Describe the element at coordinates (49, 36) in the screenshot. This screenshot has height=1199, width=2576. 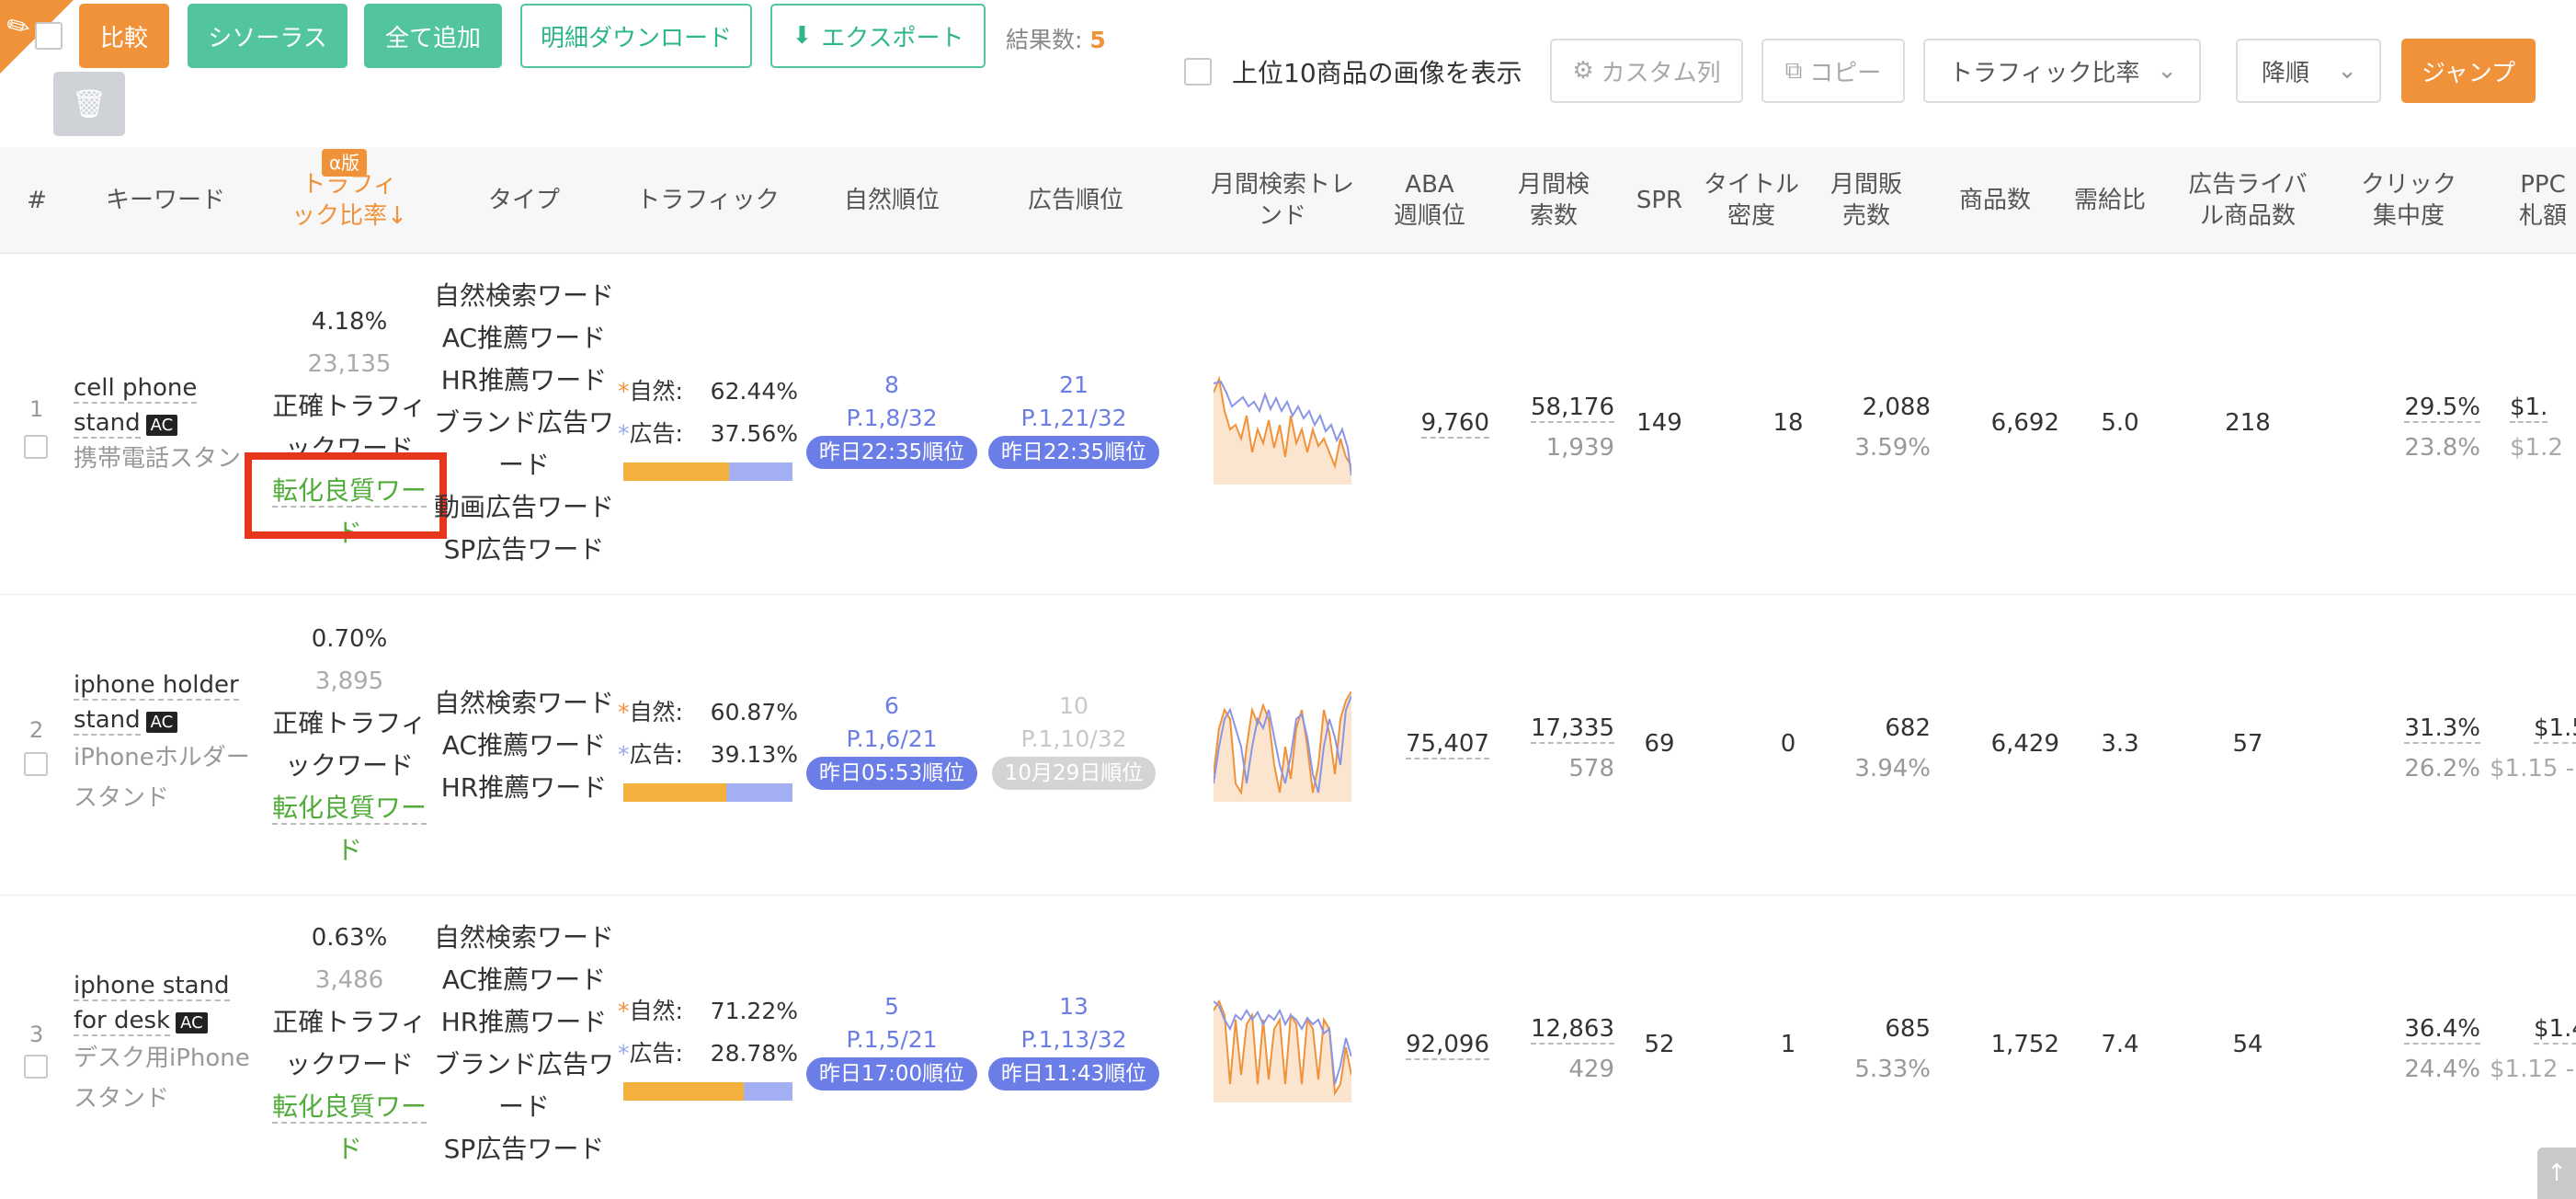
I see `select-all-checkbox` at that location.